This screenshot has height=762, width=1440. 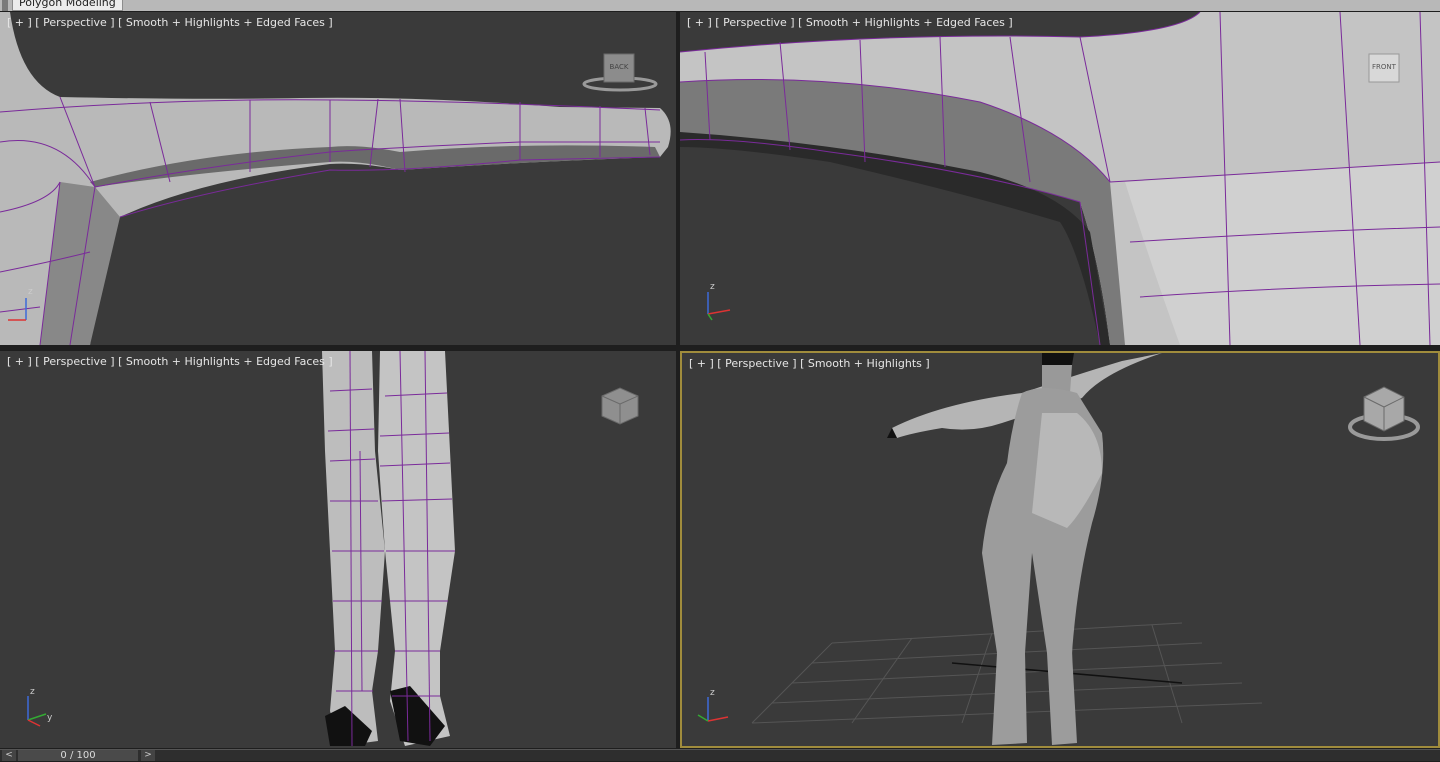 I want to click on time-slider-bar: < 0 / 100 >, so click(x=720, y=755).